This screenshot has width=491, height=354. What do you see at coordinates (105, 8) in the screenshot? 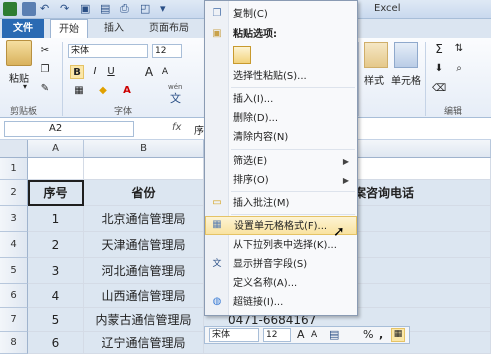
I see `open-folder-icon: ▤` at bounding box center [105, 8].